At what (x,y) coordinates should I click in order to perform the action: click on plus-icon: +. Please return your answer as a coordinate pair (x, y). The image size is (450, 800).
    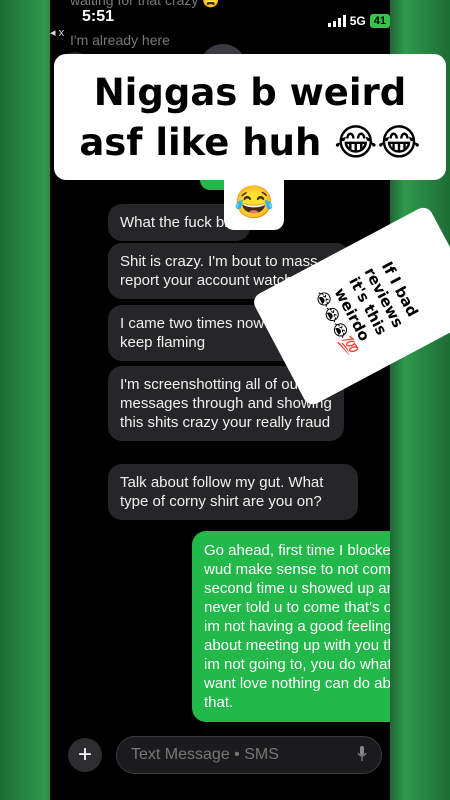
    Looking at the image, I should click on (85, 755).